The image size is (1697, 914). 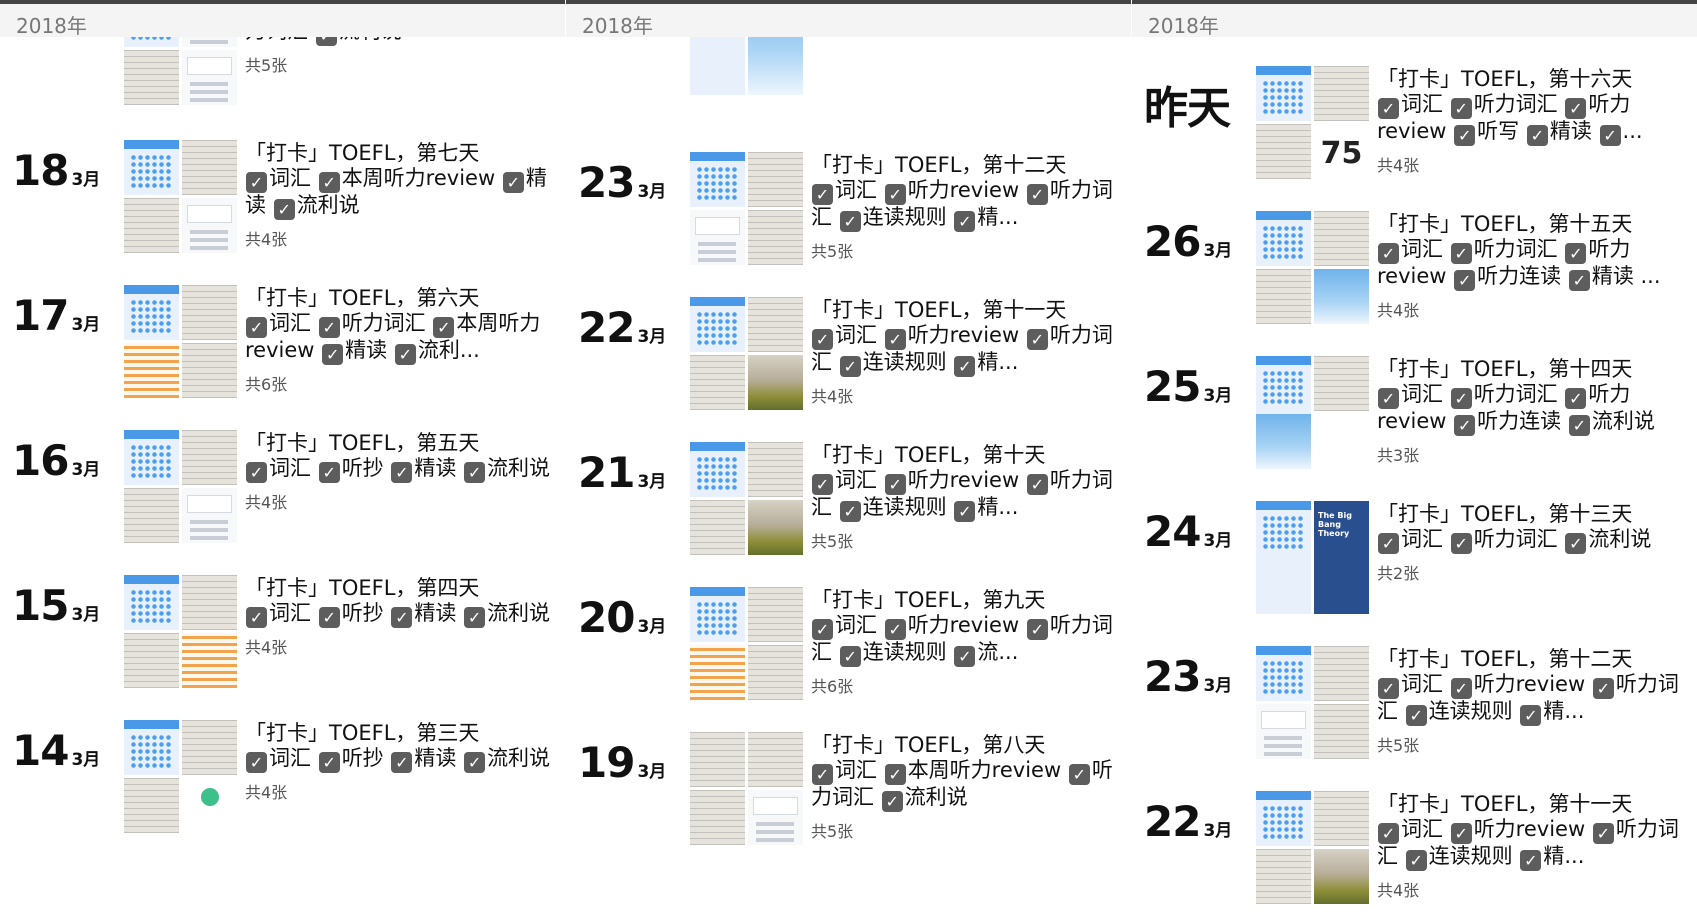 What do you see at coordinates (86, 760) in the screenshot?
I see `post-month: 3月` at bounding box center [86, 760].